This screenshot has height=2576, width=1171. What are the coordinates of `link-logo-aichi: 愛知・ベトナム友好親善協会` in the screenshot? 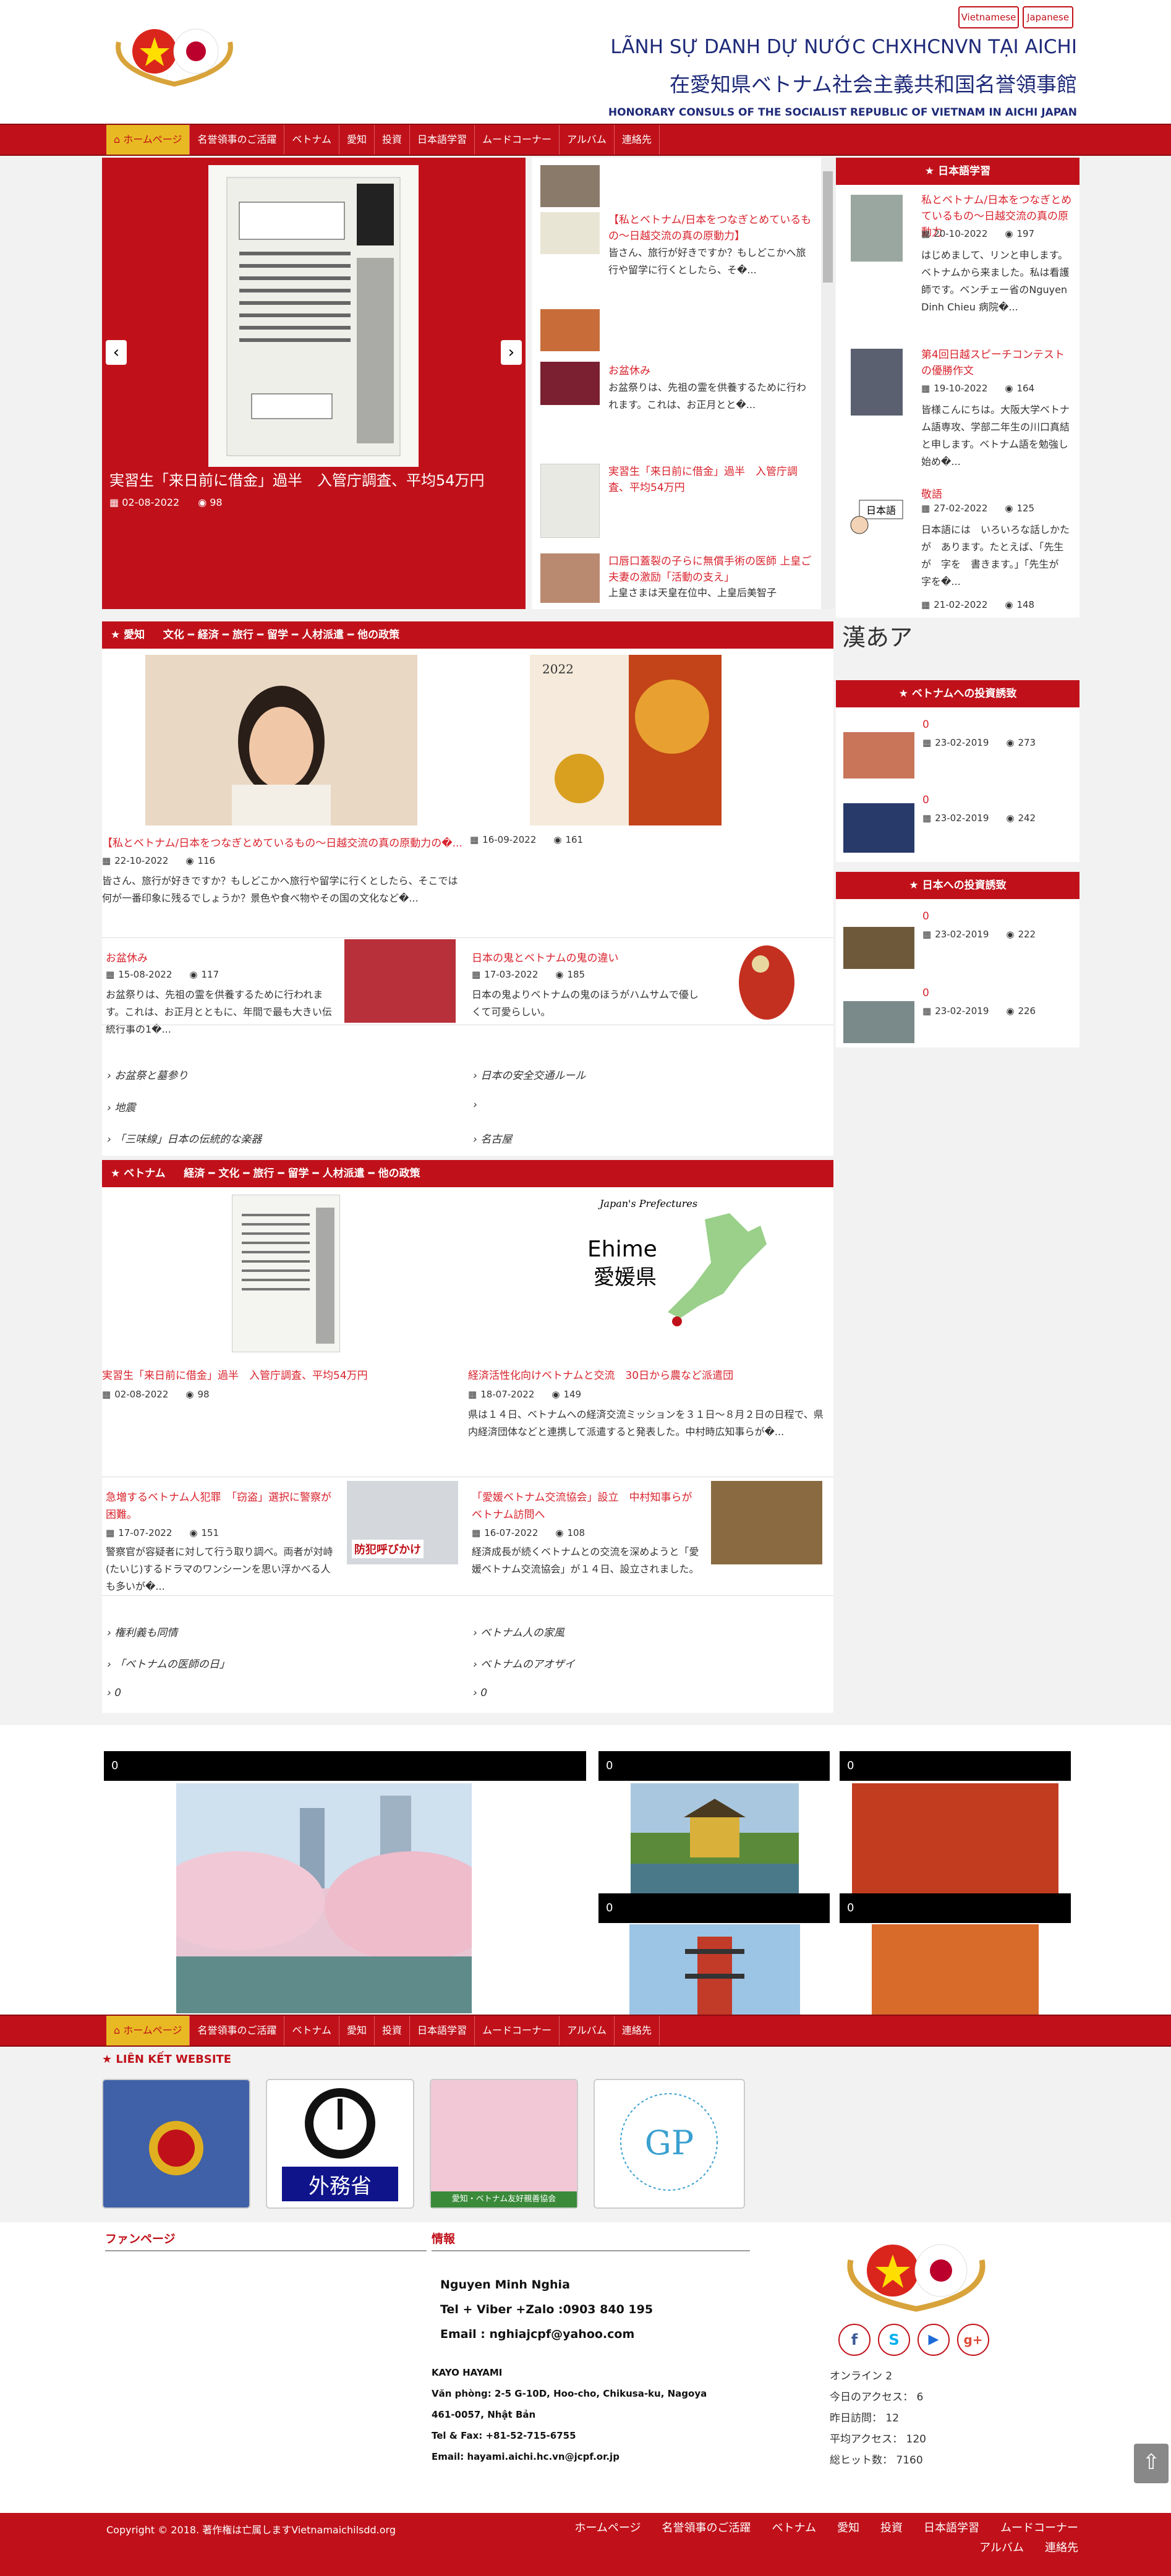 It's located at (504, 2144).